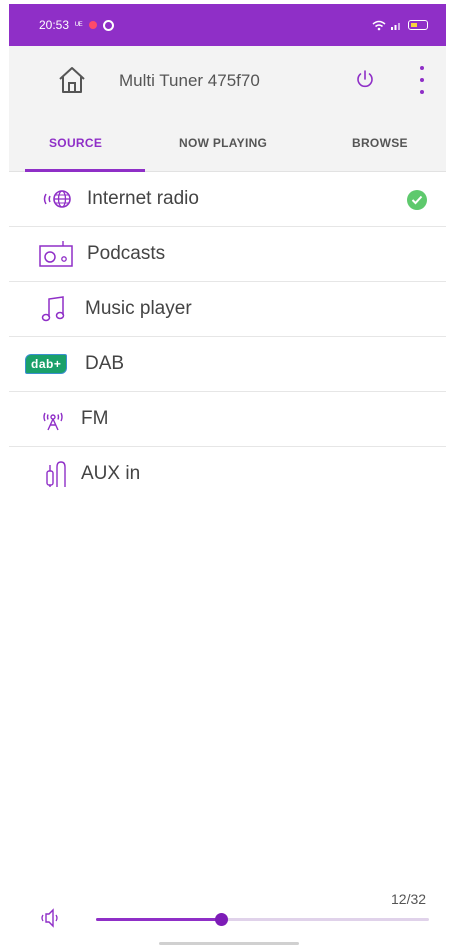 The width and height of the screenshot is (453, 949). I want to click on status-bar: 20:53 ᵁᴱ, so click(227, 25).